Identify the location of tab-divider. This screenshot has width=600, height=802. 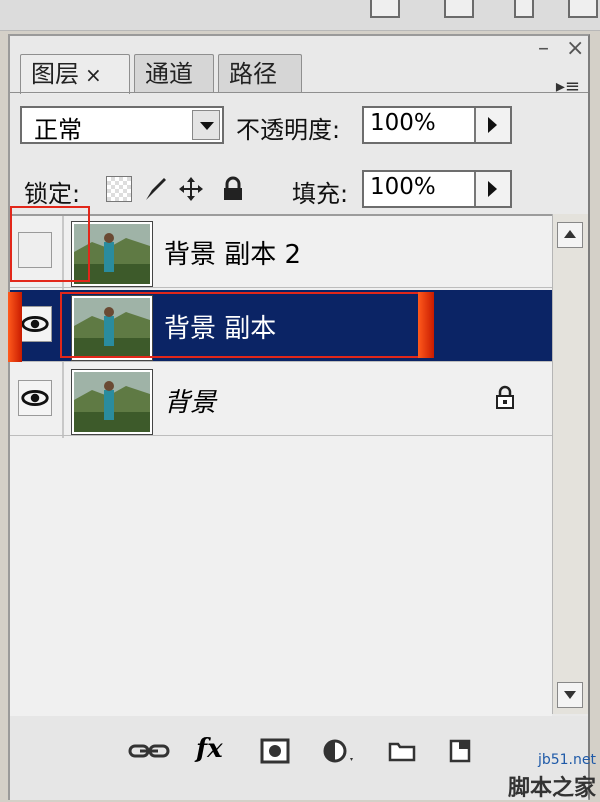
(299, 92).